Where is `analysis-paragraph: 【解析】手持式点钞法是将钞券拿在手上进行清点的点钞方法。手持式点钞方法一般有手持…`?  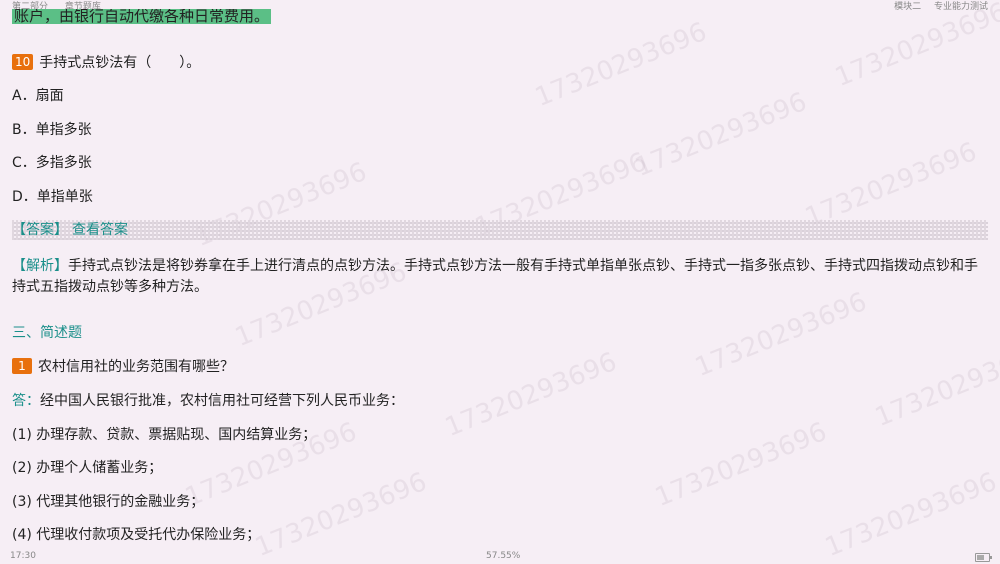
analysis-paragraph: 【解析】手持式点钞法是将钞券拿在手上进行清点的点钞方法。手持式点钞方法一般有手持… is located at coordinates (497, 277).